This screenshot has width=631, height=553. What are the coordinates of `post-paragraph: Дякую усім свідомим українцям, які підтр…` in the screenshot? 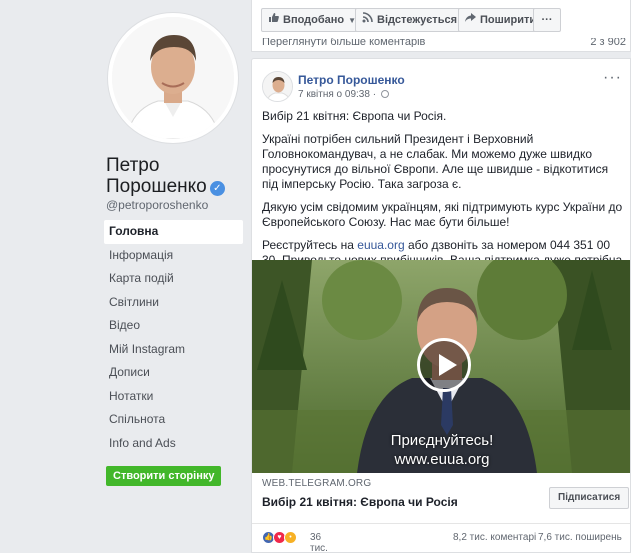 It's located at (442, 214).